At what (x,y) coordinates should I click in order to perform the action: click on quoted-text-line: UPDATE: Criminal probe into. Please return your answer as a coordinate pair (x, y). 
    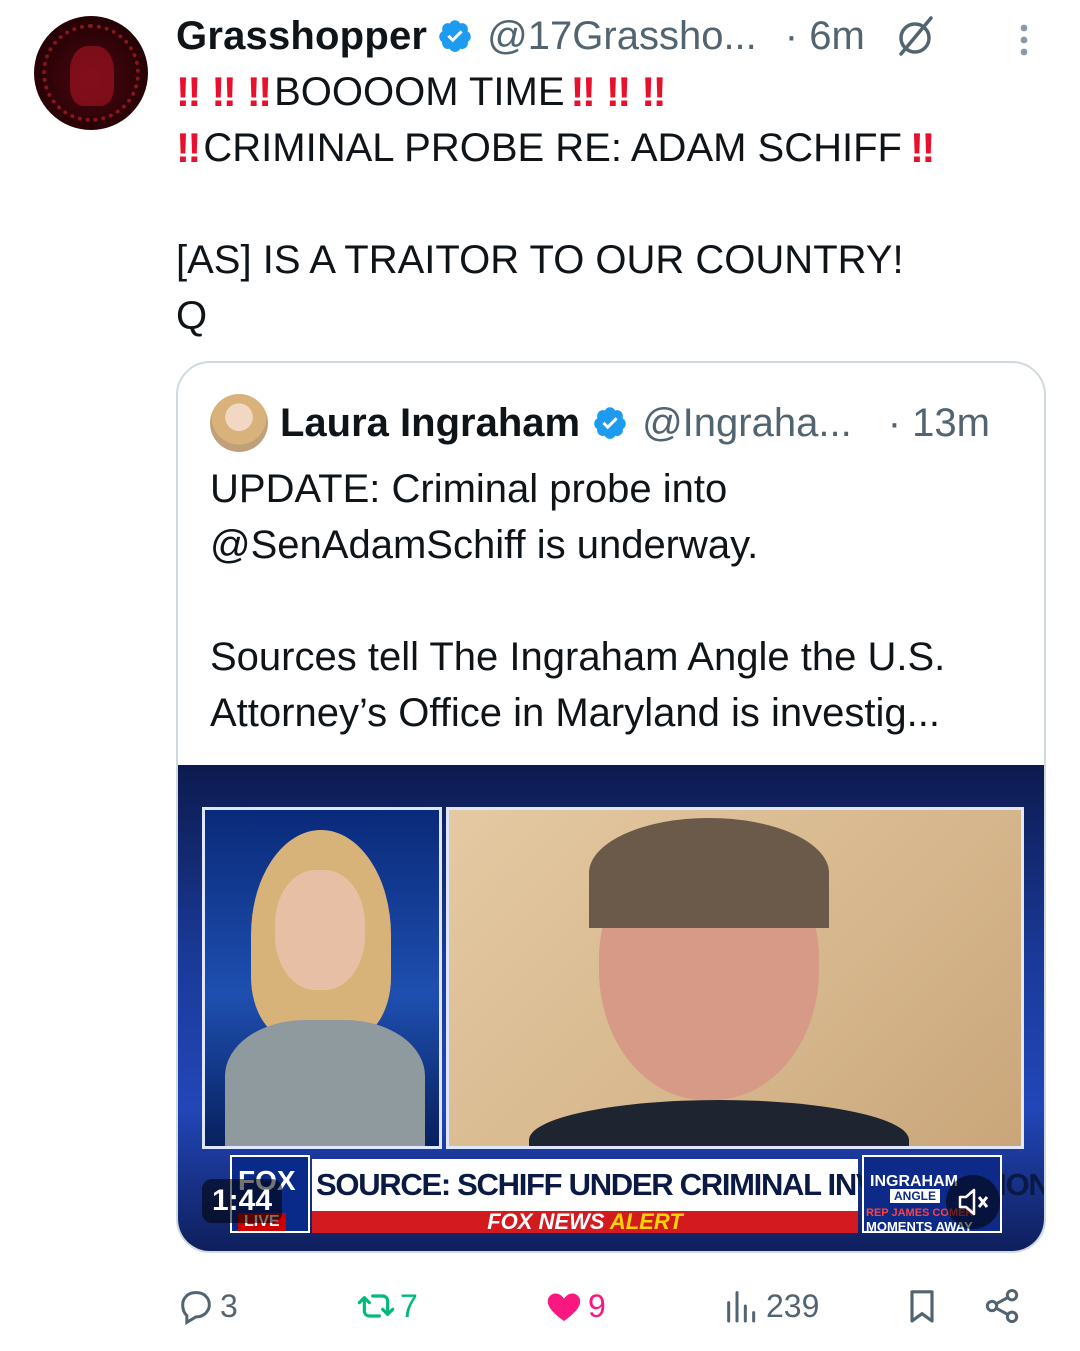
    Looking at the image, I should click on (469, 489).